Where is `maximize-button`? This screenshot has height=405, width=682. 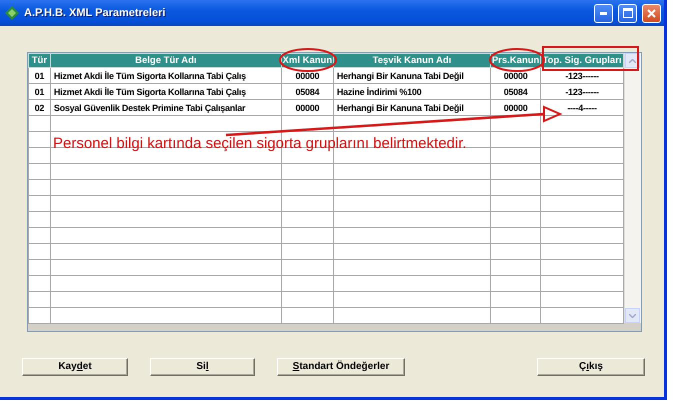 maximize-button is located at coordinates (627, 13).